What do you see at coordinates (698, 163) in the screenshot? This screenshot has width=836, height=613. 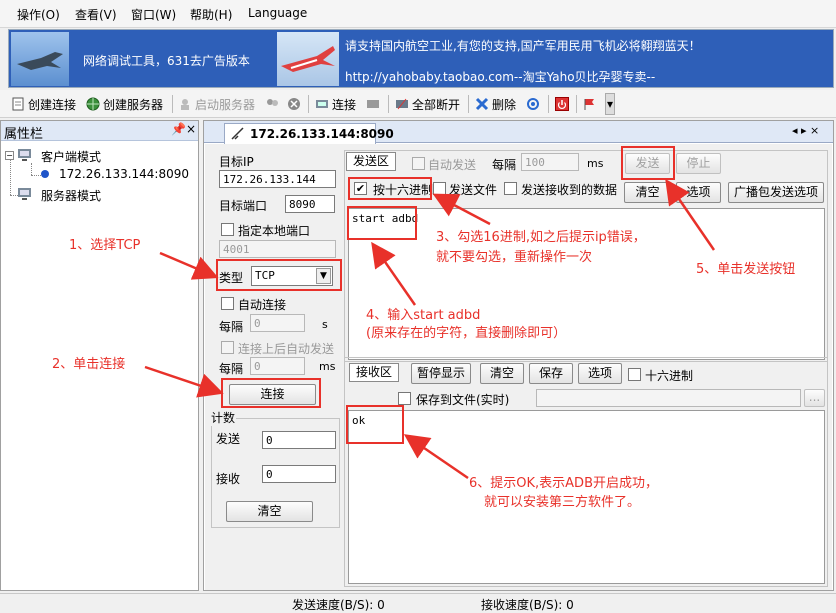 I see `stop-button: 停止` at bounding box center [698, 163].